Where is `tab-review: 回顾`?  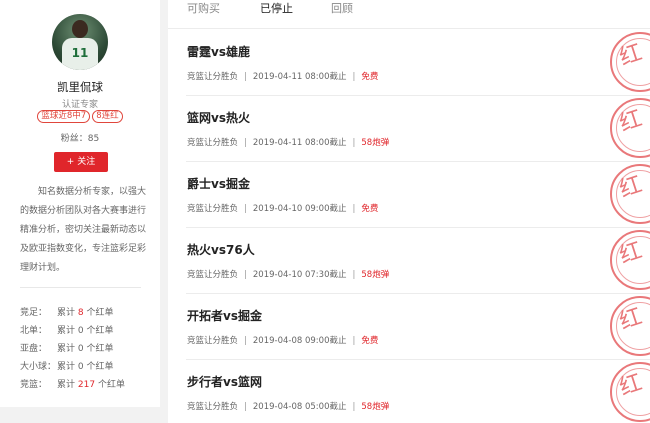 tab-review: 回顾 is located at coordinates (342, 9).